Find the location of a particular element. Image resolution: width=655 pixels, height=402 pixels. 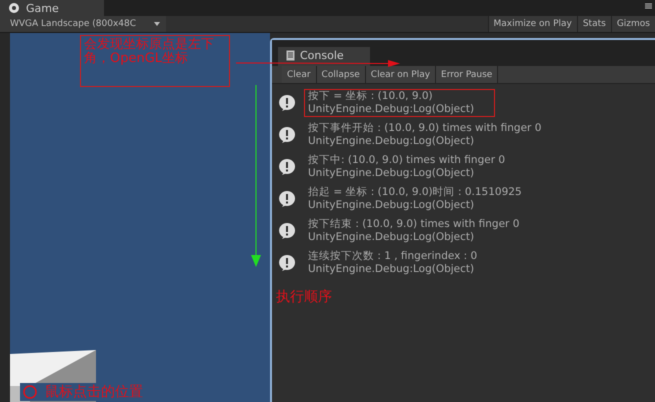

console-button: Error Pause is located at coordinates (467, 74).